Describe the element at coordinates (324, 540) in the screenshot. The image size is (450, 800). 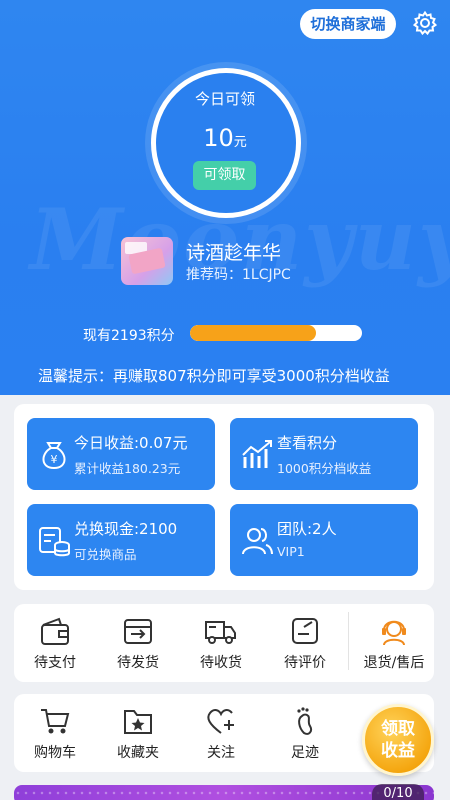
I see `team-card: 团队:2人 VIP1` at that location.